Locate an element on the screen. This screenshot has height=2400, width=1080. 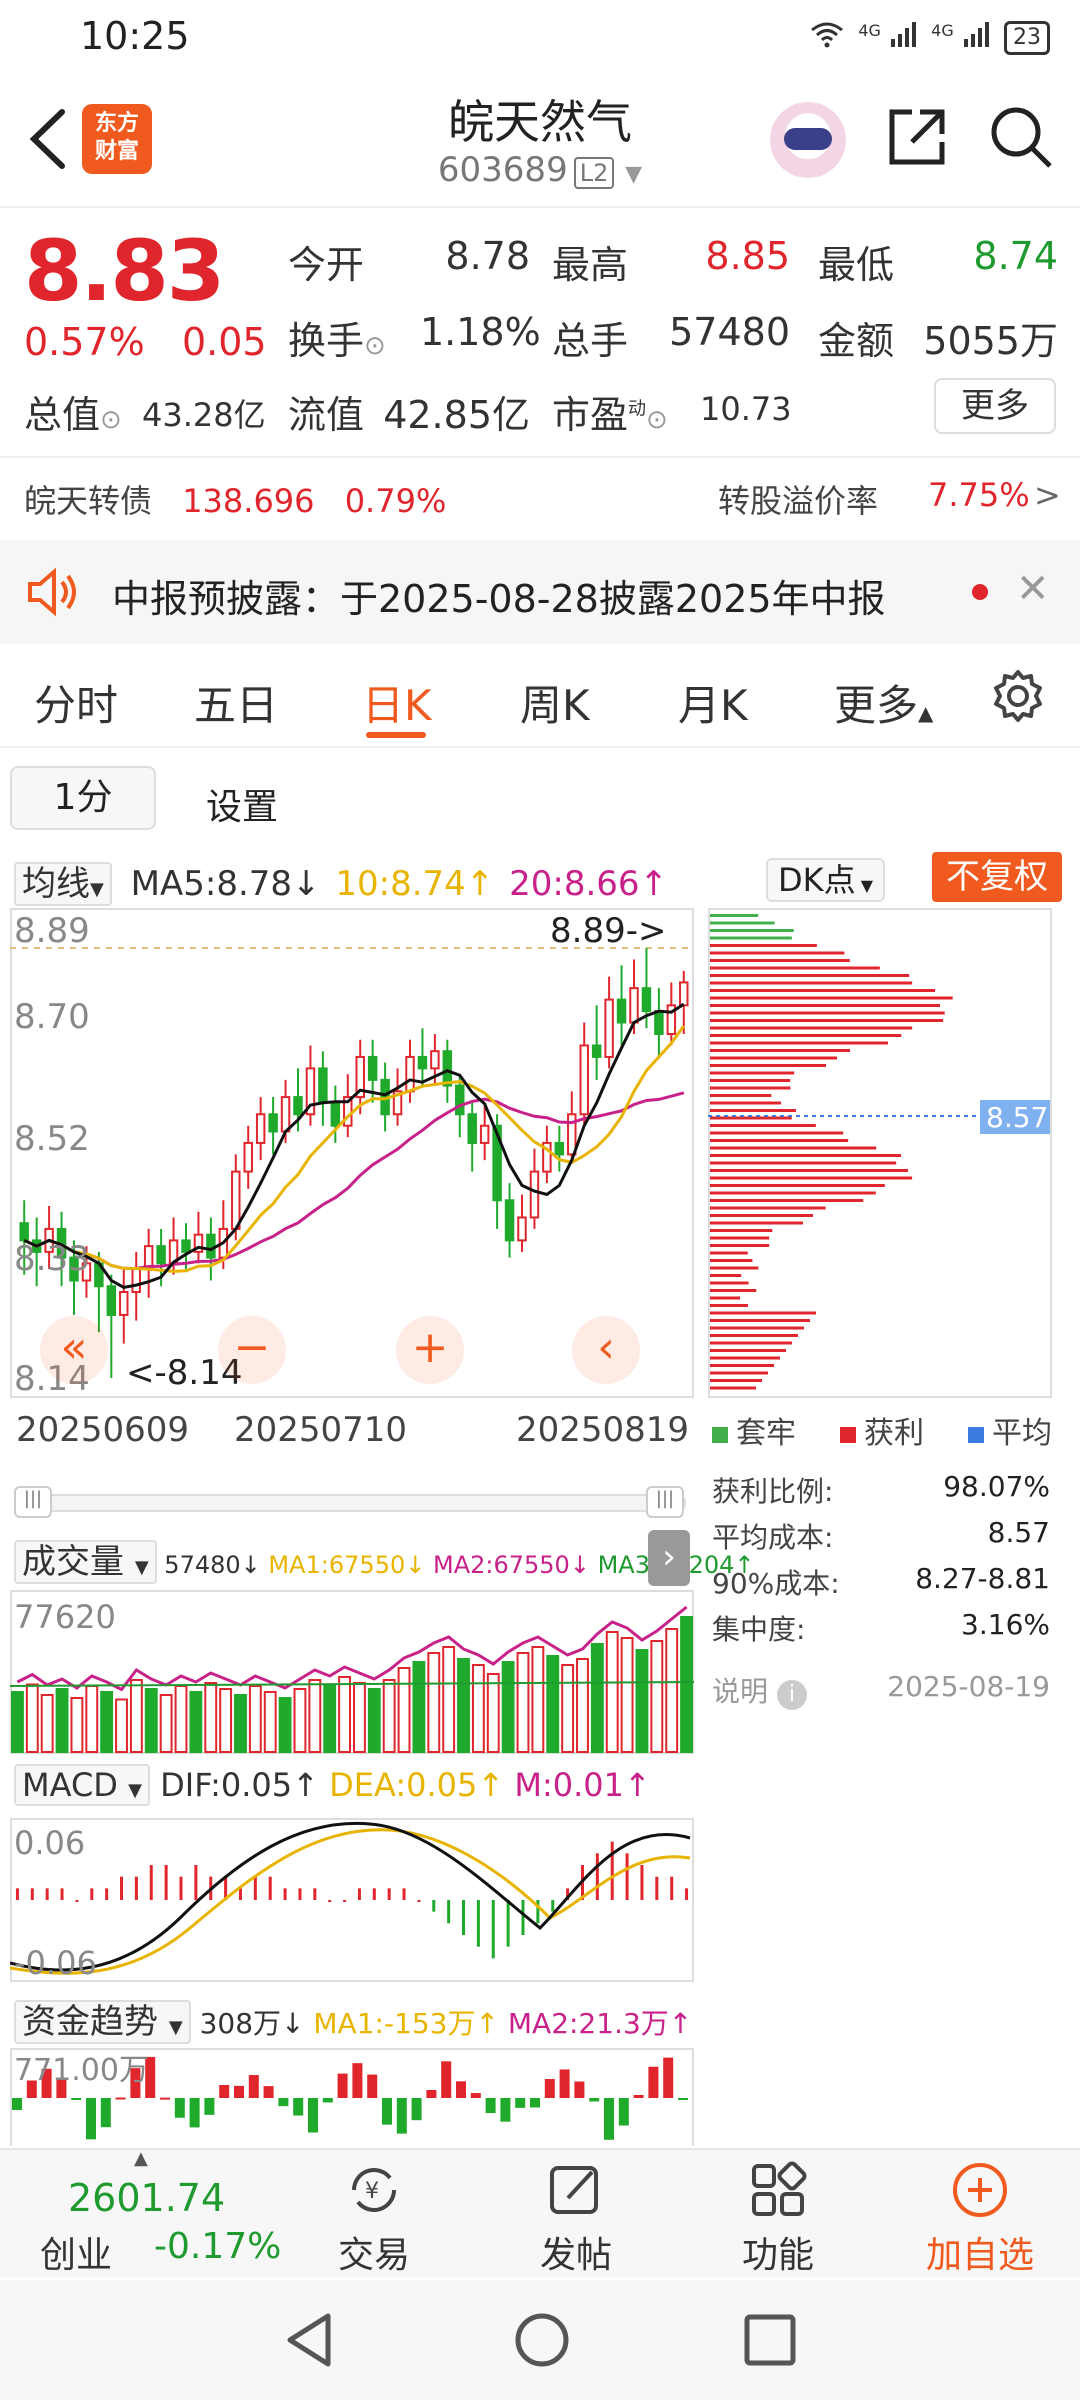
slider-handle-left: ||| is located at coordinates (33, 1502).